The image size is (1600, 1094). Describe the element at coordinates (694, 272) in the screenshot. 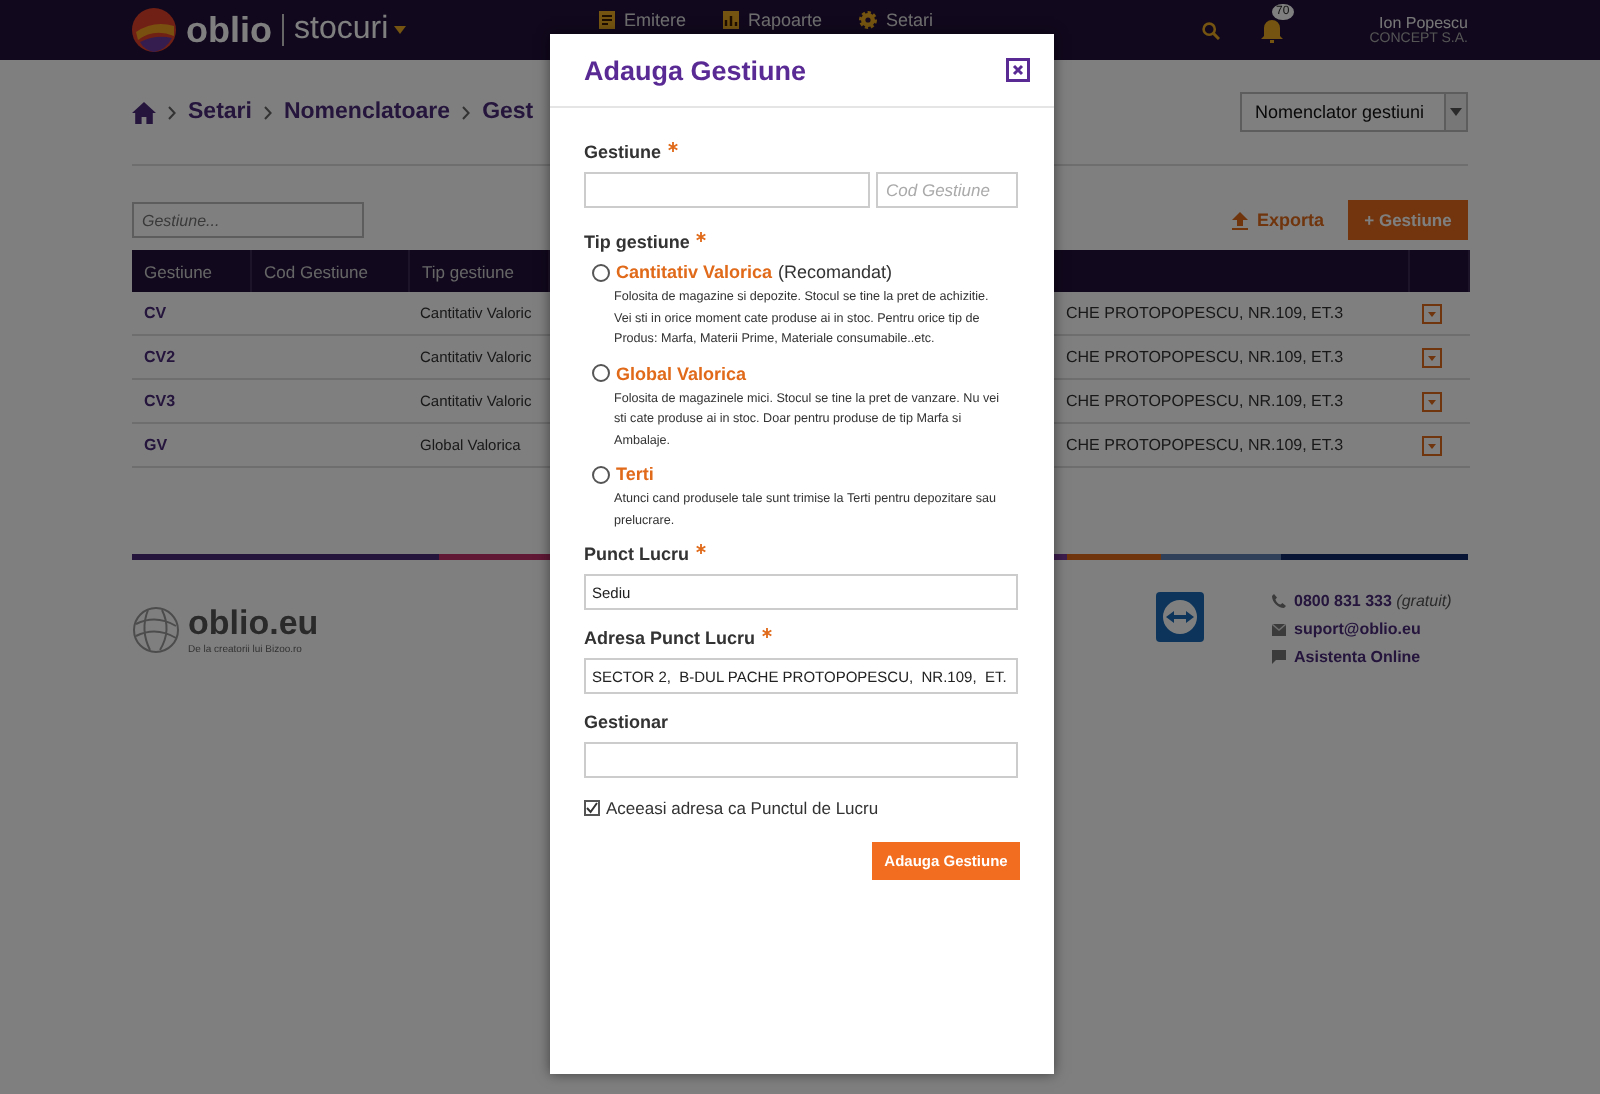

I see `option-label: Cantitativ Valorica` at that location.